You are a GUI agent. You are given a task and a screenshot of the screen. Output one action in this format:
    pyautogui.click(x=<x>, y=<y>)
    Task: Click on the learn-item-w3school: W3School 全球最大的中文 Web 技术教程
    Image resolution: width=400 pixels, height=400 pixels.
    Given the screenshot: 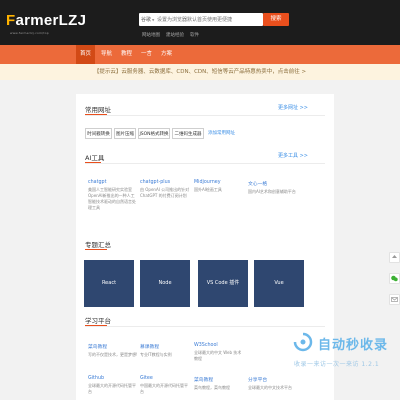 What is the action you would take?
    pyautogui.click(x=219, y=352)
    